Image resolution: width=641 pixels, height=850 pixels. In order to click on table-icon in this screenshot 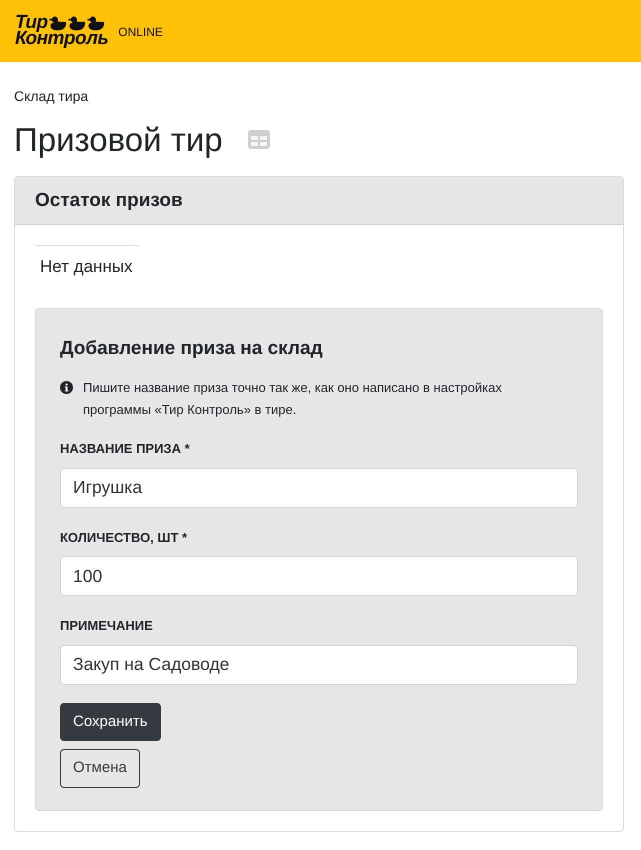, I will do `click(259, 140)`.